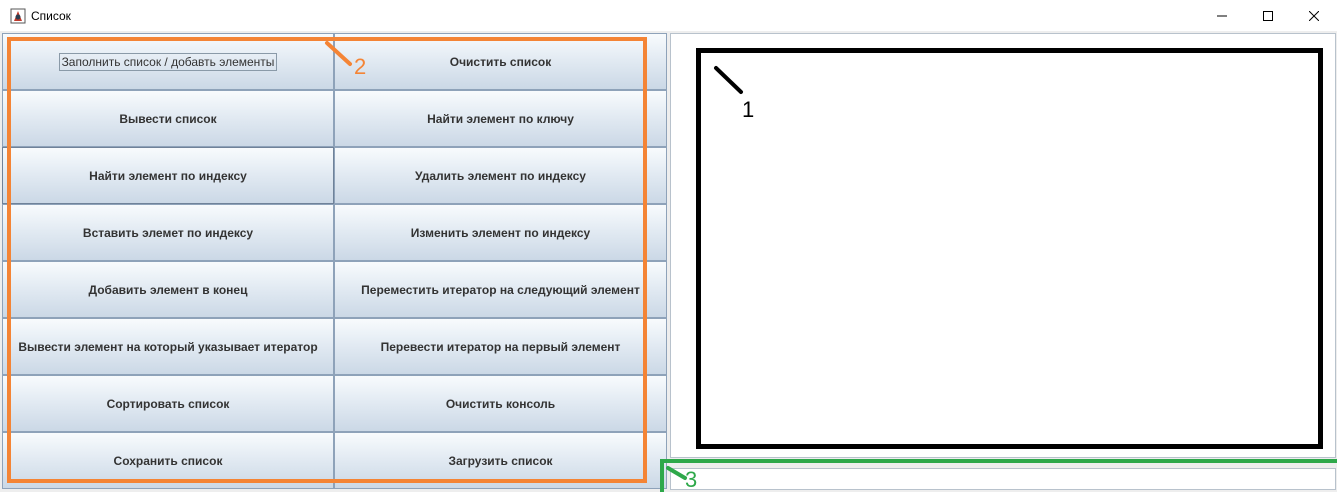 Image resolution: width=1337 pixels, height=492 pixels. I want to click on maximize-button, so click(1268, 15).